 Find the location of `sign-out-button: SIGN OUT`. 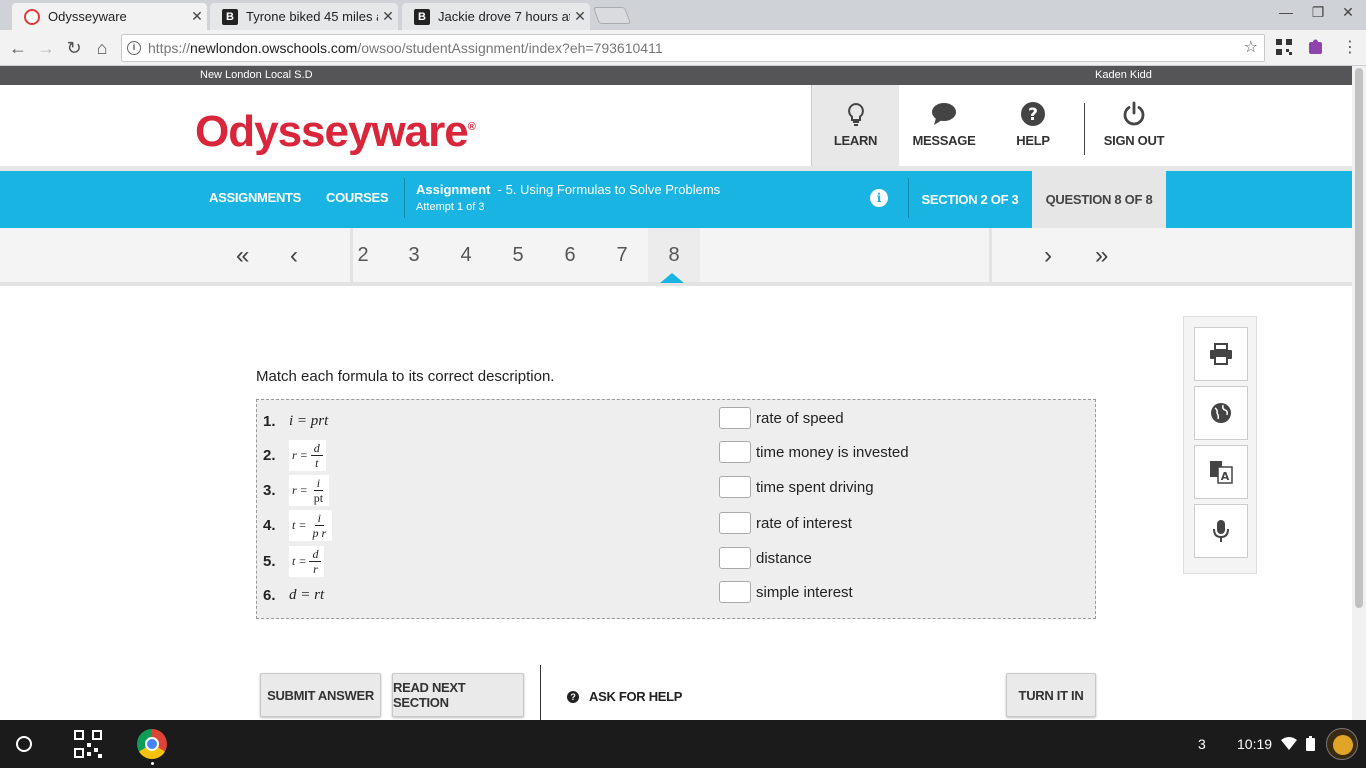

sign-out-button: SIGN OUT is located at coordinates (1134, 125).